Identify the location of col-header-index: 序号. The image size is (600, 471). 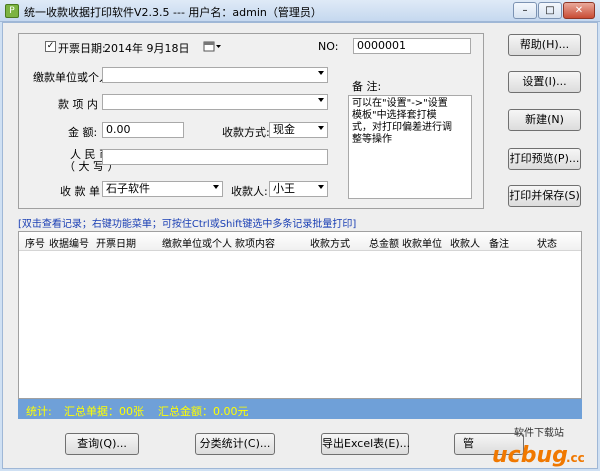
(35, 242).